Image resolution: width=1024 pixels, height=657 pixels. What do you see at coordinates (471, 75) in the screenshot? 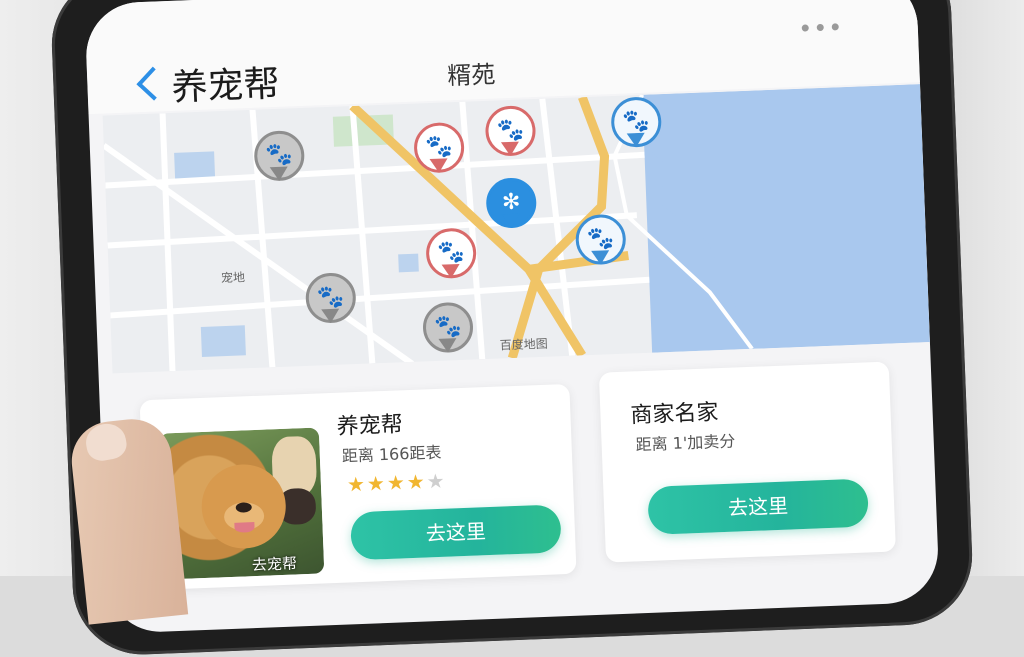
I see `page-title: 糈苑` at bounding box center [471, 75].